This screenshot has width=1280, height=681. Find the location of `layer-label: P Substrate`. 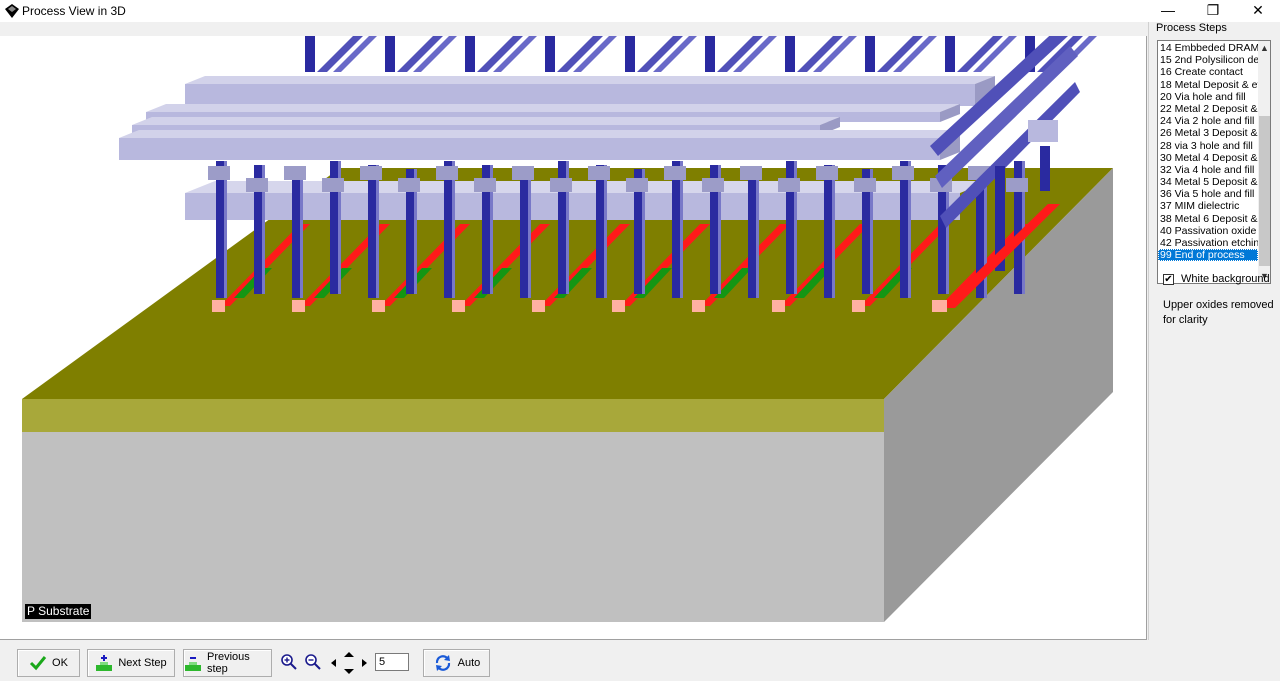

layer-label: P Substrate is located at coordinates (58, 611).